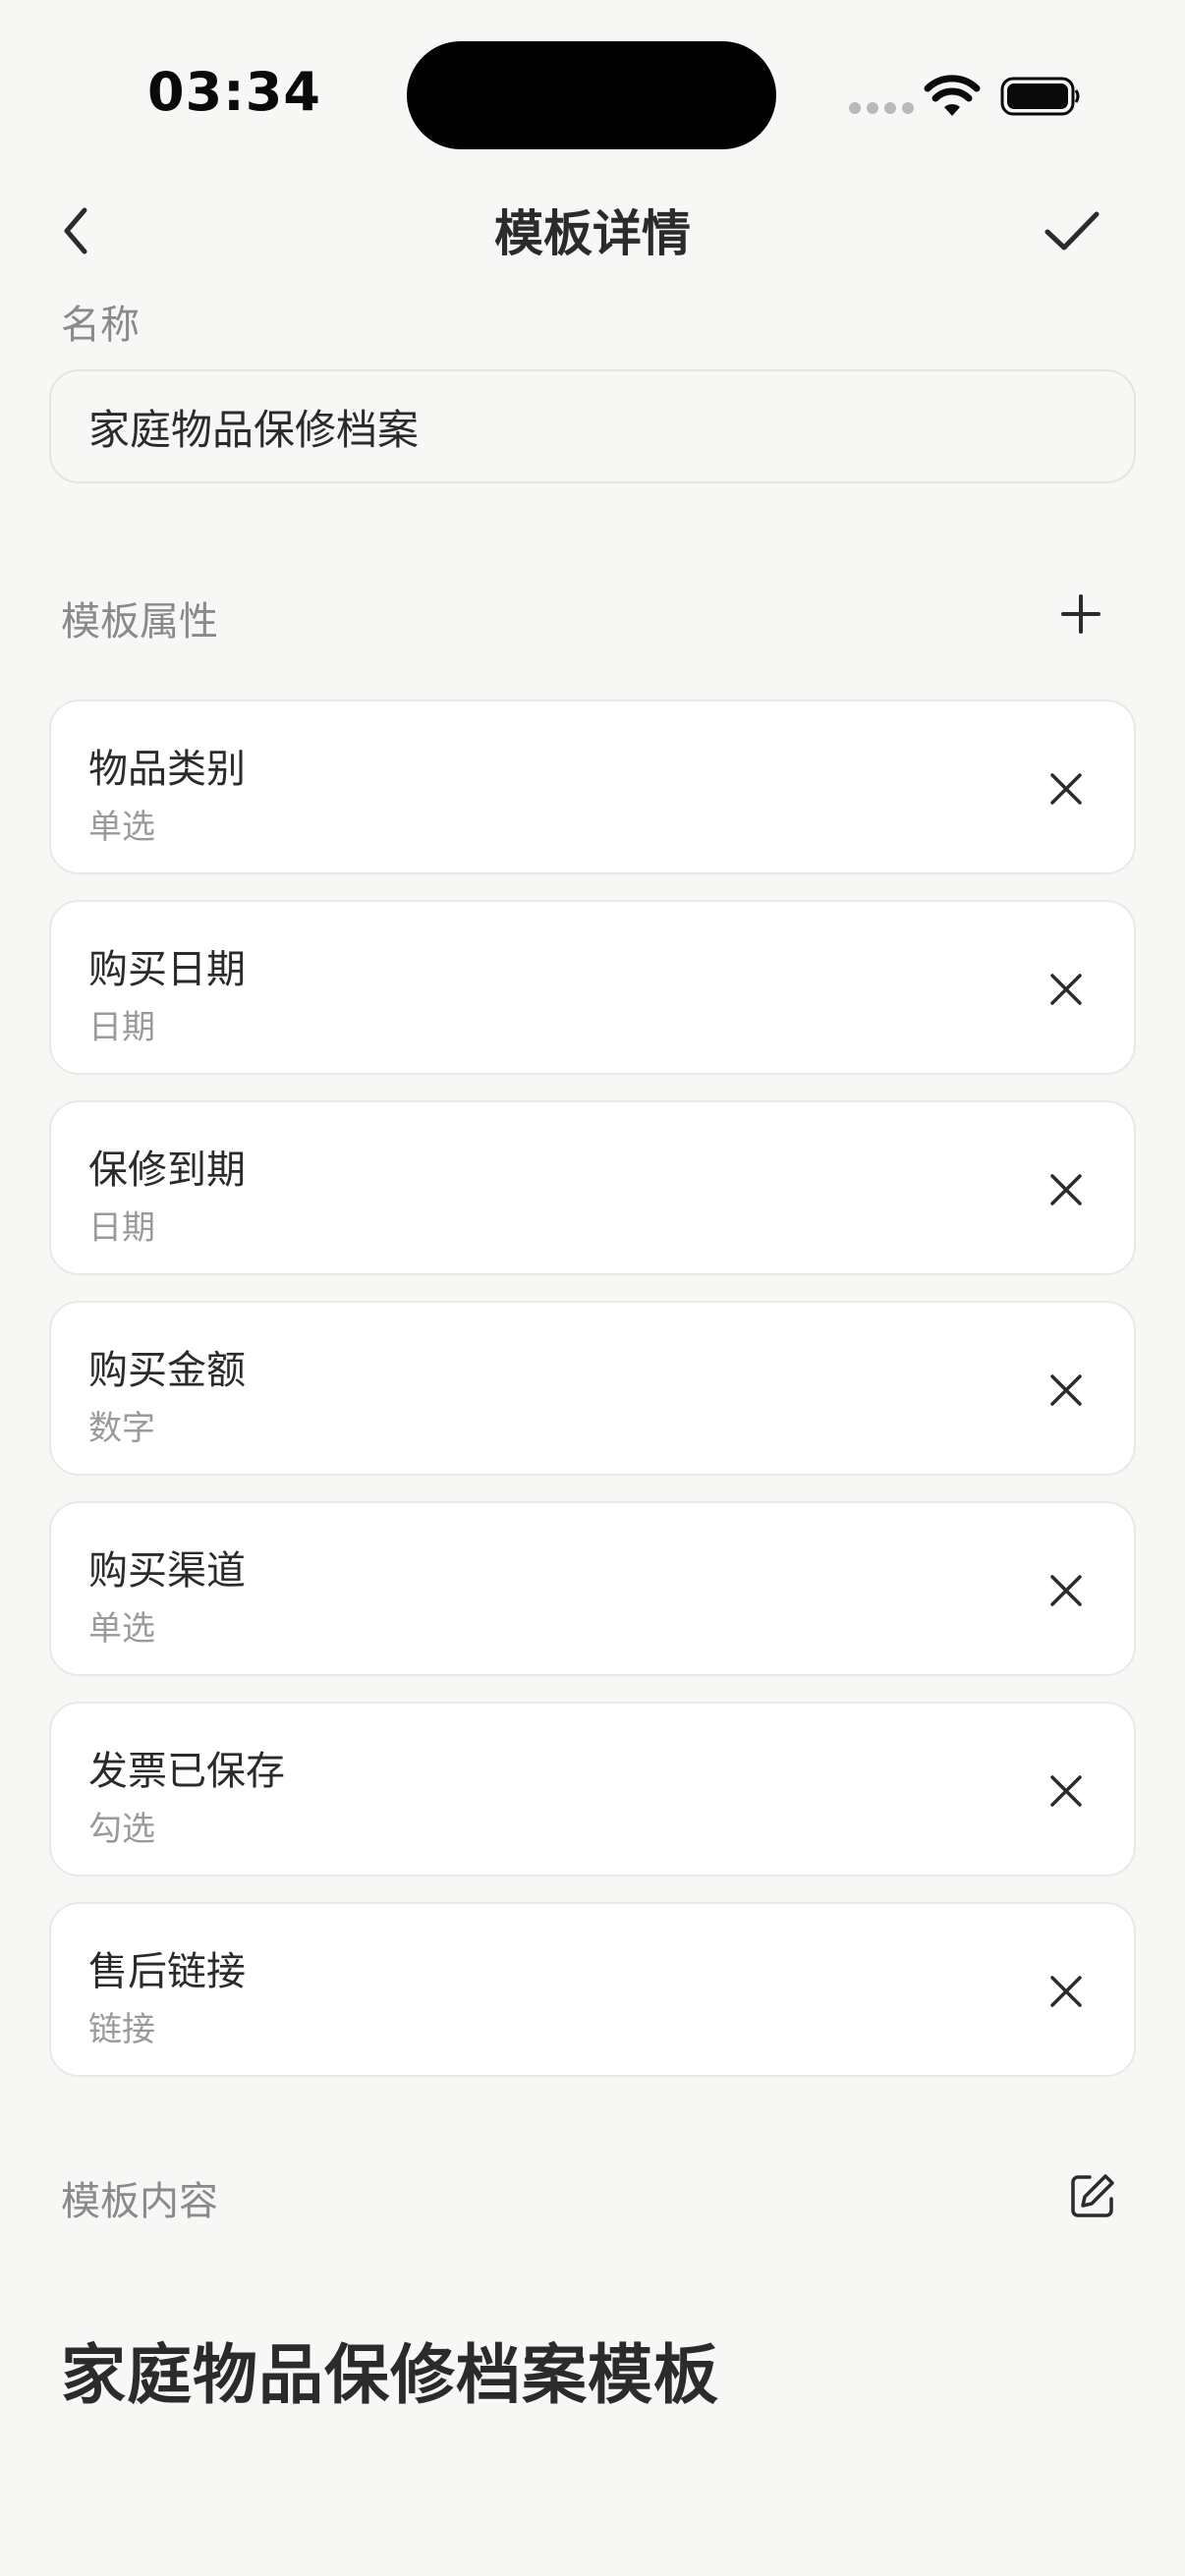 The height and width of the screenshot is (2576, 1185). What do you see at coordinates (167, 969) in the screenshot?
I see `attribute-name: 购买日期` at bounding box center [167, 969].